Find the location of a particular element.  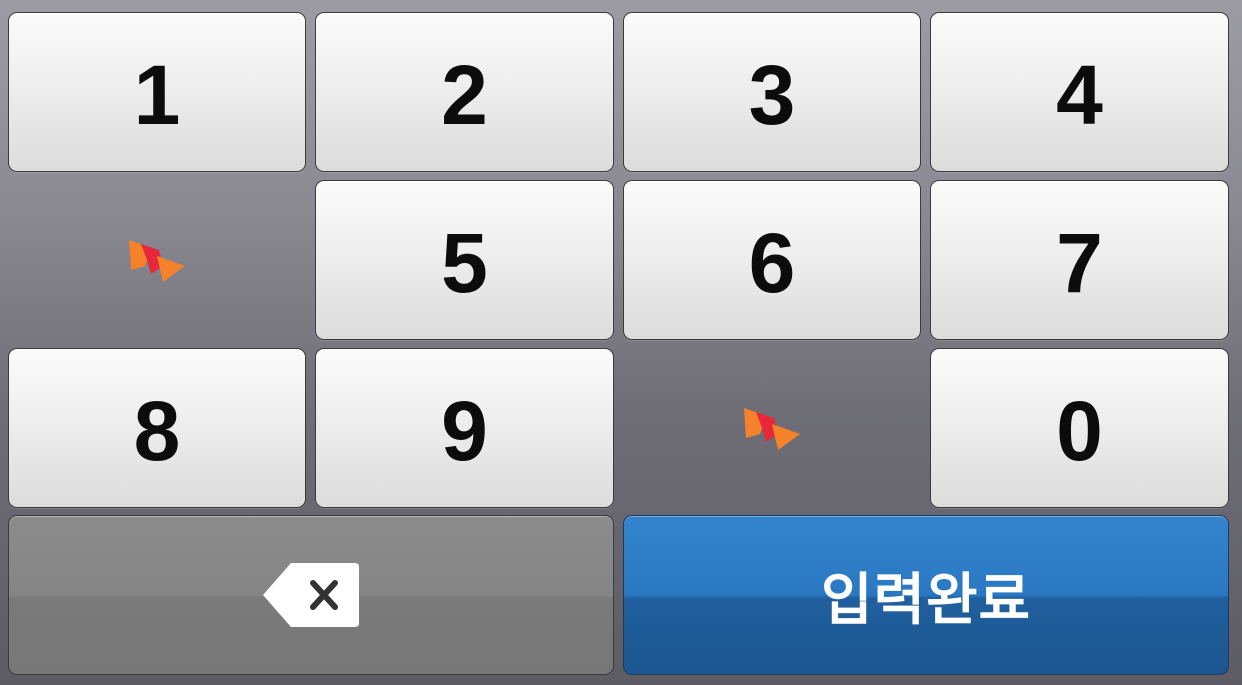

key-2: 2 is located at coordinates (464, 92).